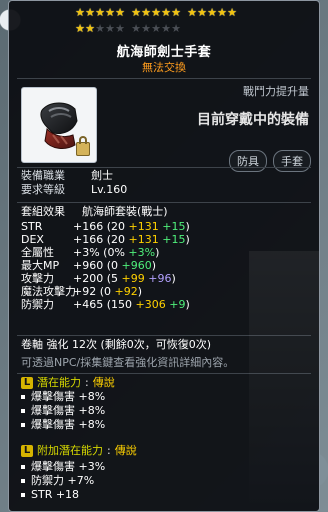 This screenshot has height=512, width=328. I want to click on stat-line: 攻擊力 +200 (5 +99 +96), so click(105, 278).